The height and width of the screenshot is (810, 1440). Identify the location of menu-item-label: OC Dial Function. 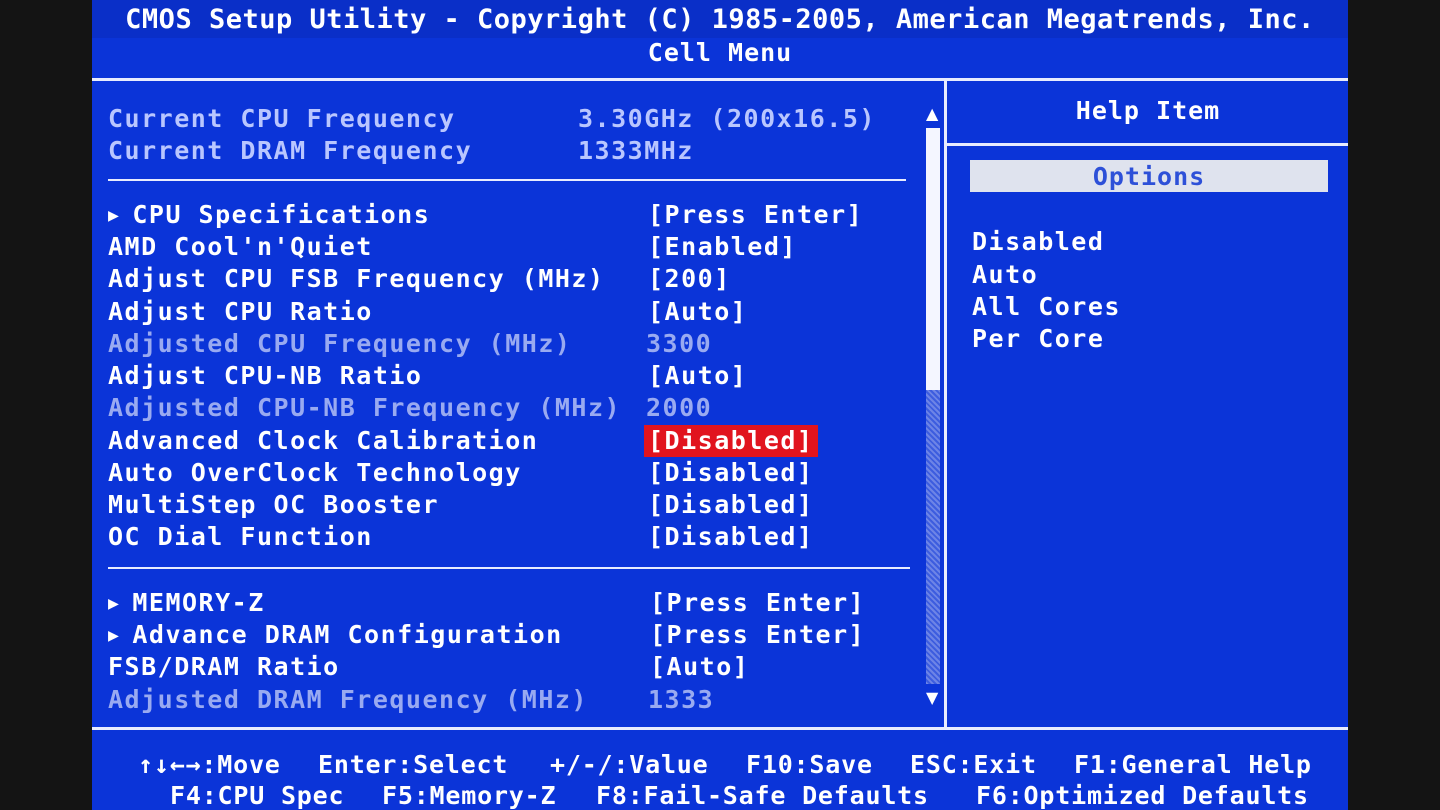
(240, 536).